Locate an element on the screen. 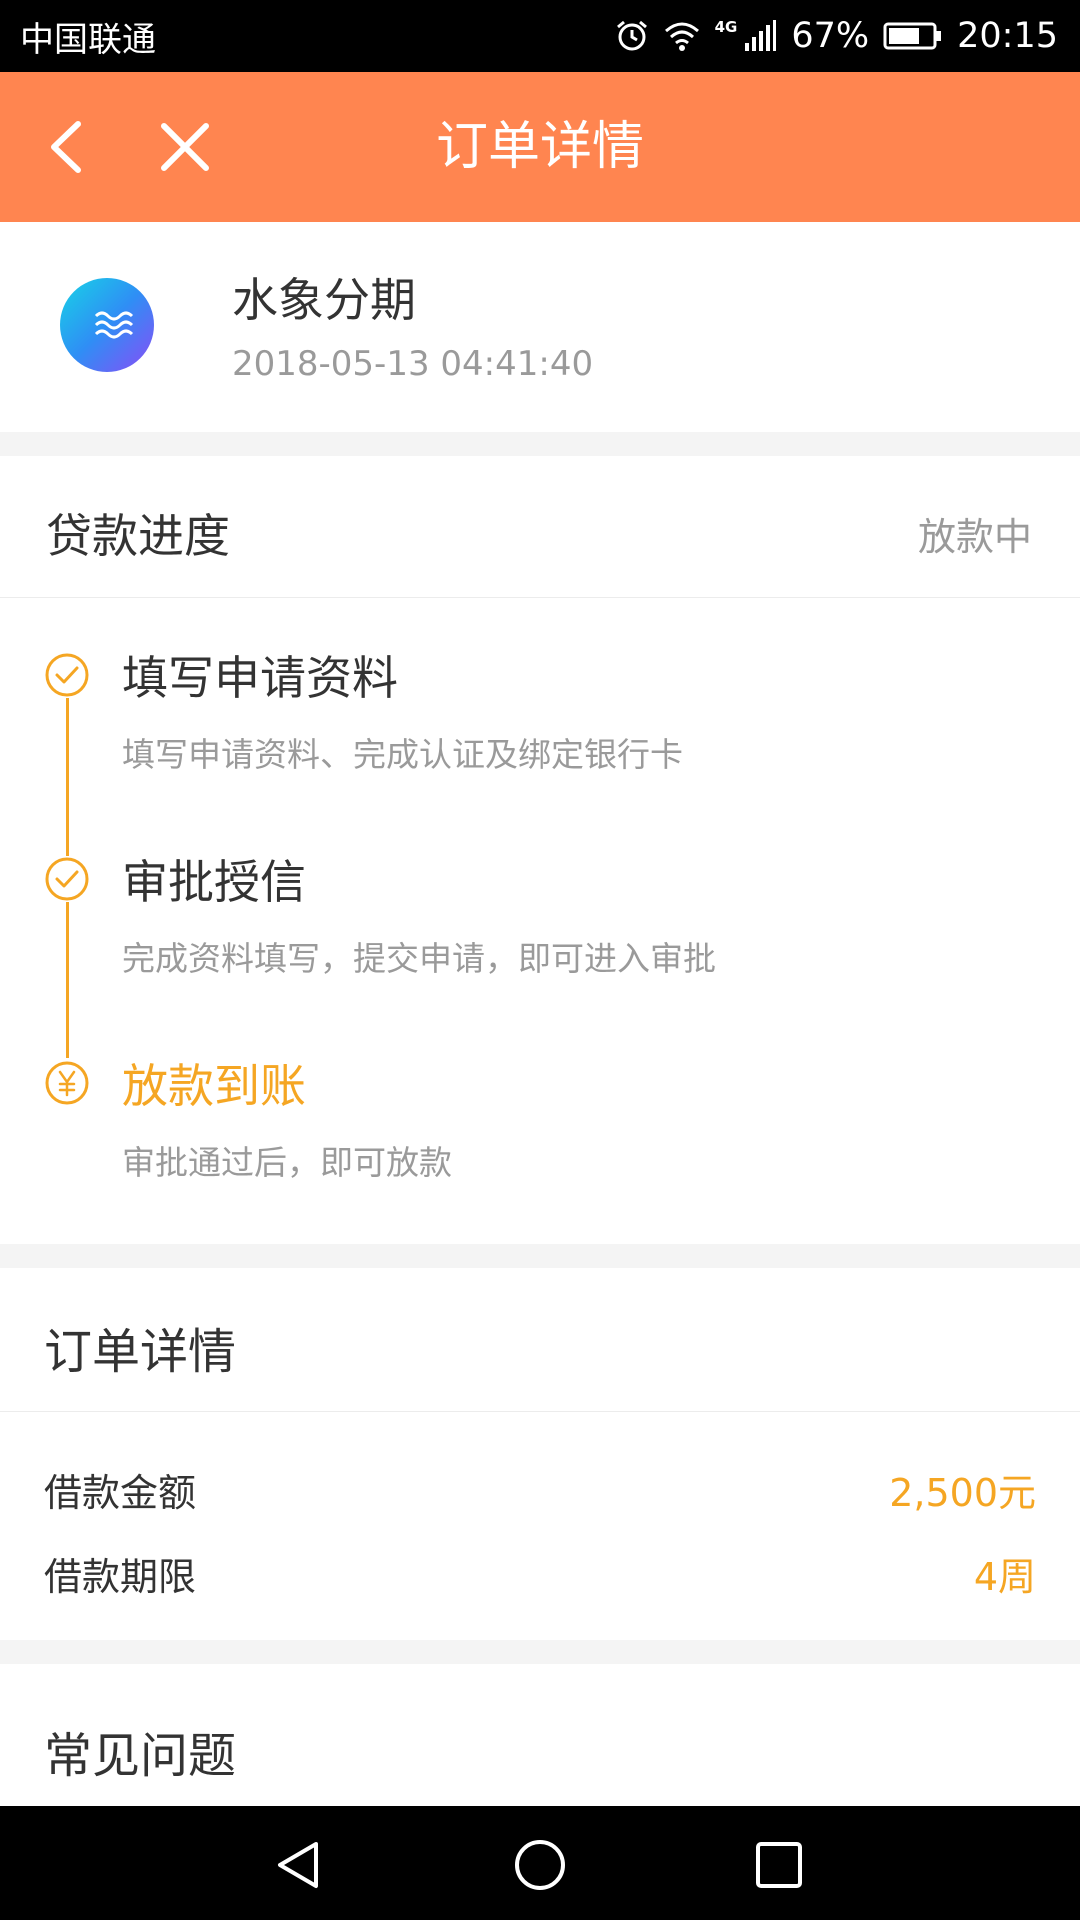 The image size is (1080, 1920). order-details-title: 订单详情 is located at coordinates (140, 1352).